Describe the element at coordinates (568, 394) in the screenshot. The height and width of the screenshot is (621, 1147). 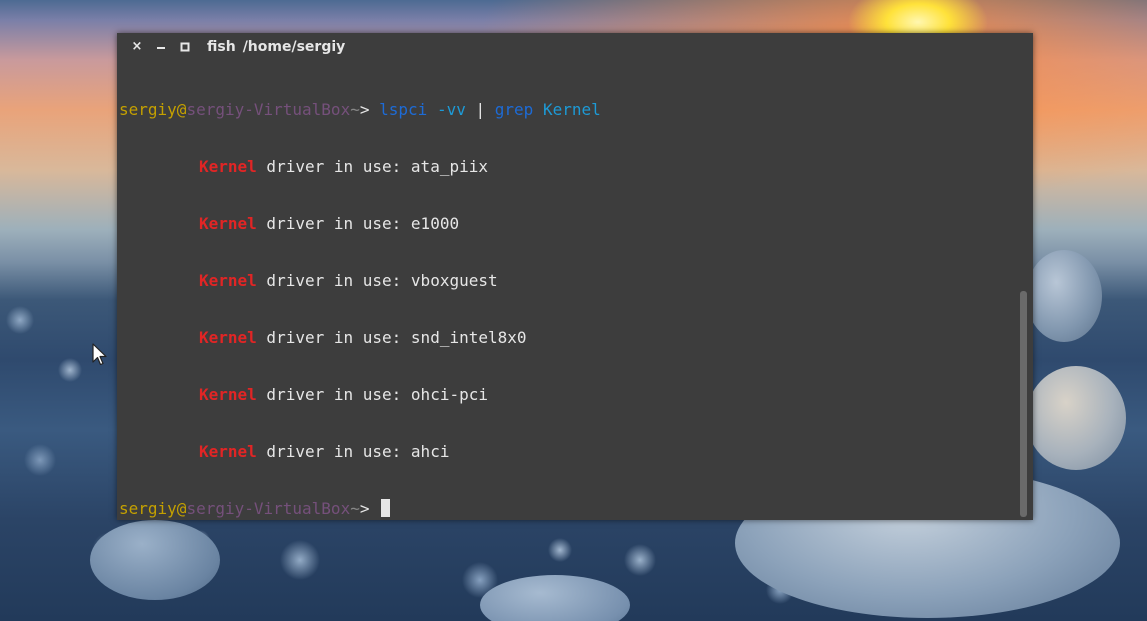
I see `output-line: Kernel driver in use: ohci-pci` at that location.